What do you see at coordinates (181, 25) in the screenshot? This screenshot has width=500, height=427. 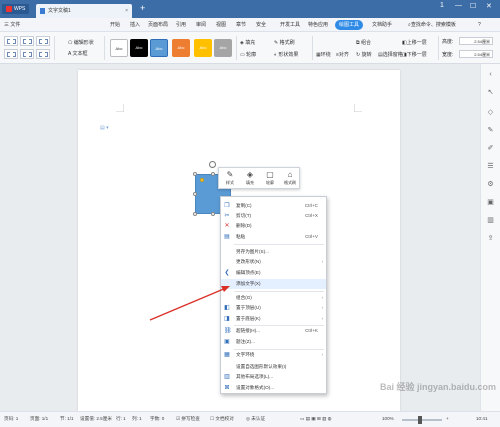 I see `menu-references: 引用` at bounding box center [181, 25].